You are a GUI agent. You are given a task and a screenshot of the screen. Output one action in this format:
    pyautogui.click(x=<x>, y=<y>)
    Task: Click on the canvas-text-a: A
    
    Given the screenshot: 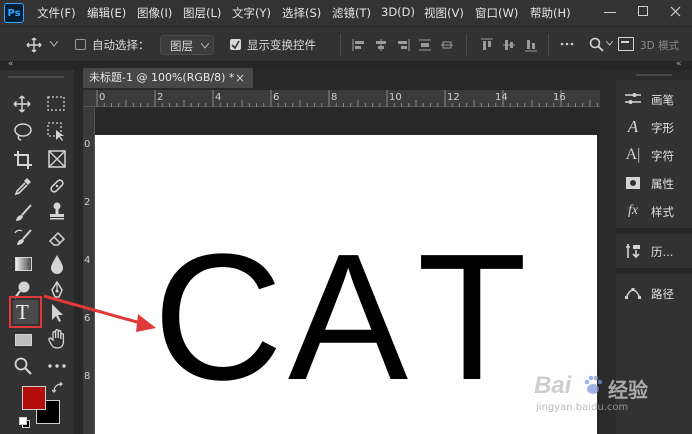 What is the action you would take?
    pyautogui.click(x=348, y=318)
    